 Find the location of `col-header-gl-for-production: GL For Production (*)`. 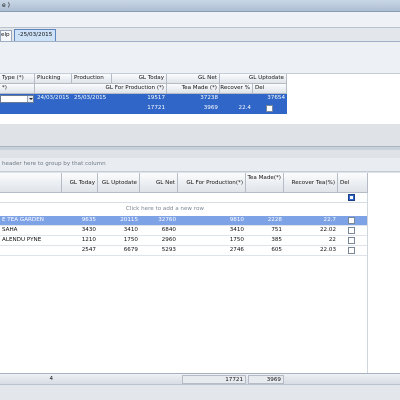

col-header-gl-for-production: GL For Production (*) is located at coordinates (101, 89).